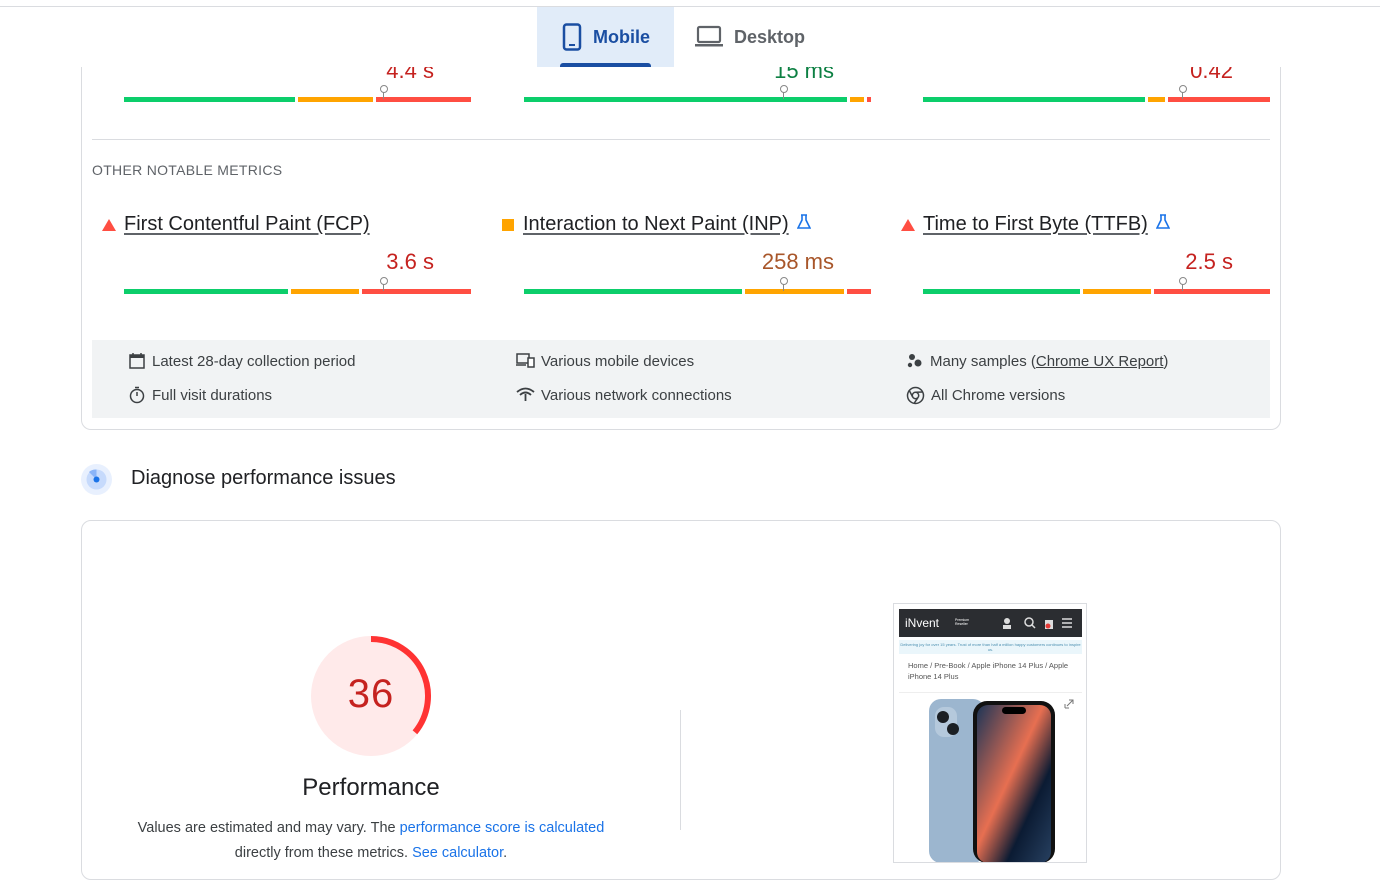  Describe the element at coordinates (784, 262) in the screenshot. I see `metric-inp-value: 258 ms` at that location.